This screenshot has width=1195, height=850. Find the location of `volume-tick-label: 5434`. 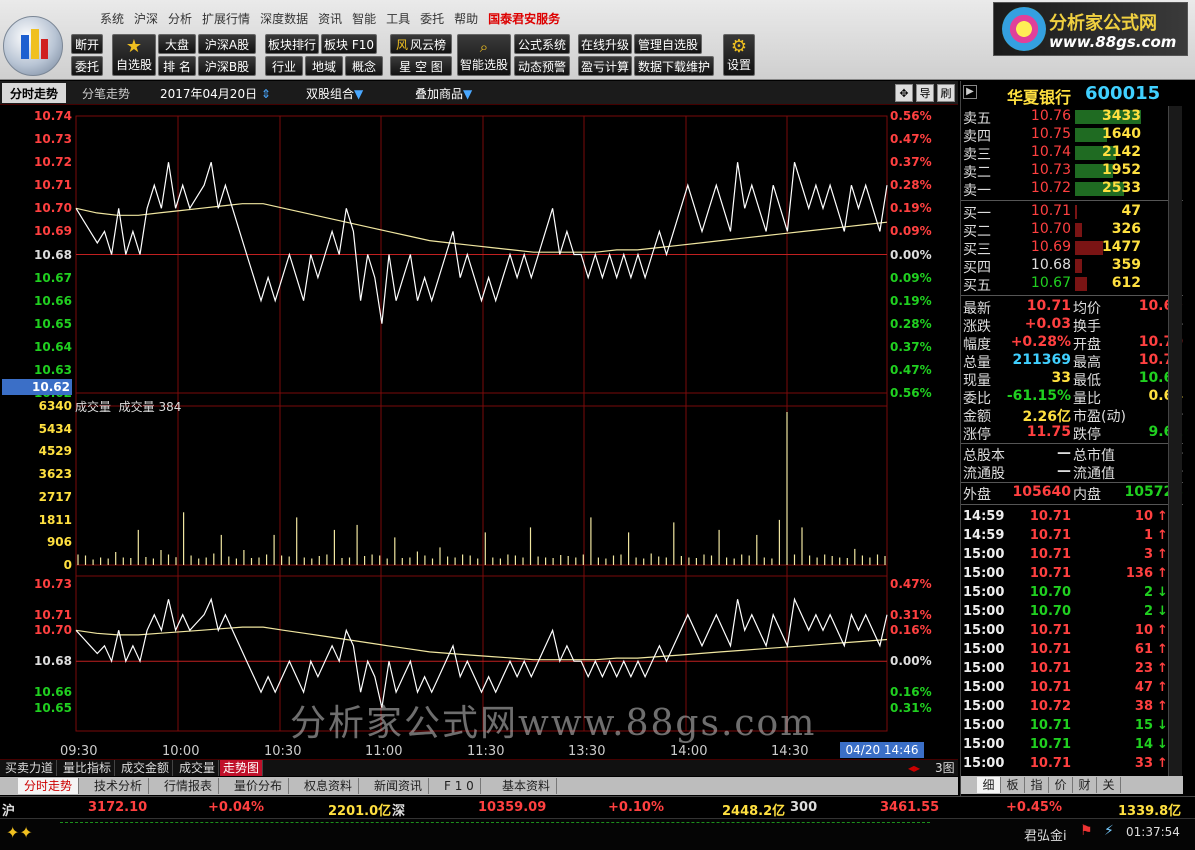

volume-tick-label: 5434 is located at coordinates (55, 428).